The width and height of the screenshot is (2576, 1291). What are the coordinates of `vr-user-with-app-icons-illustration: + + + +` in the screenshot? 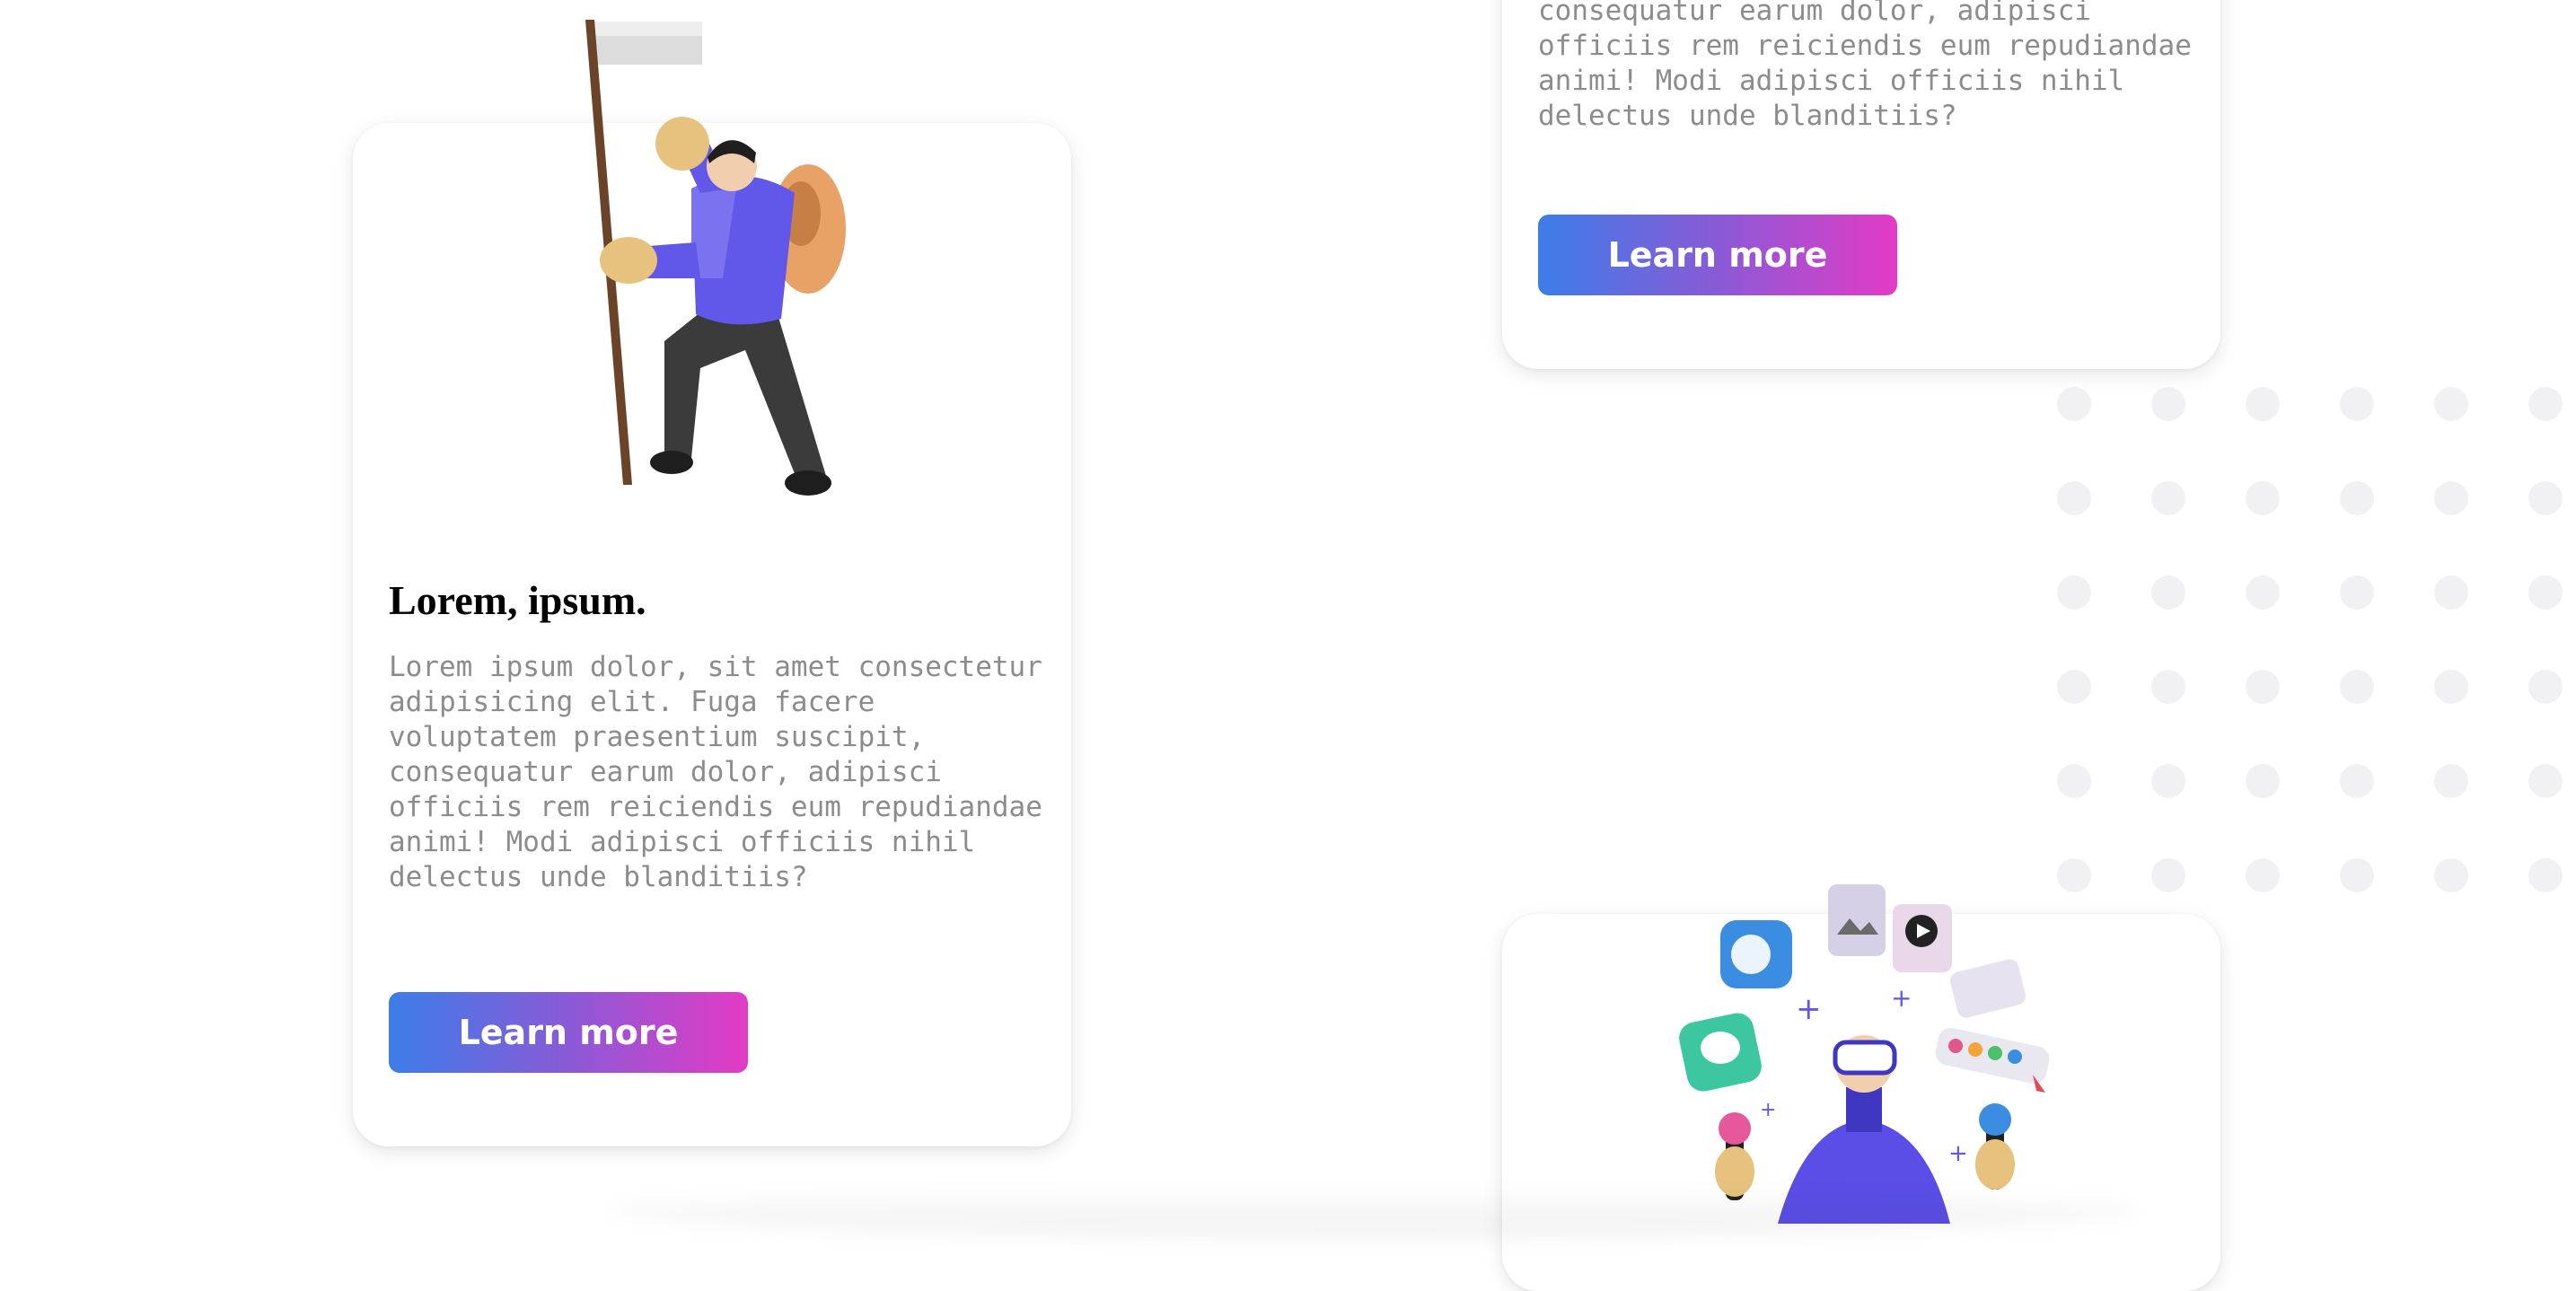 It's located at (1865, 1054).